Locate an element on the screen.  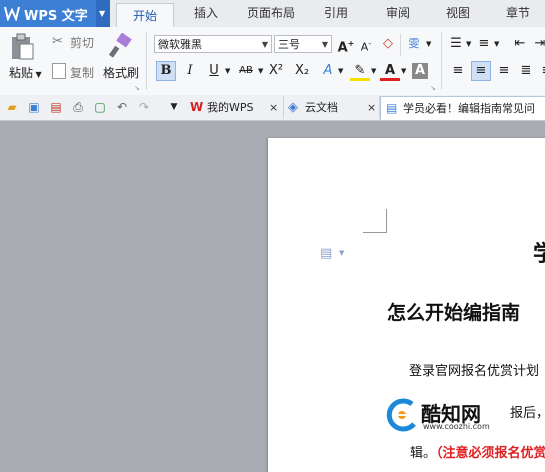
align-center-icon: ≡ is located at coordinates (481, 71).